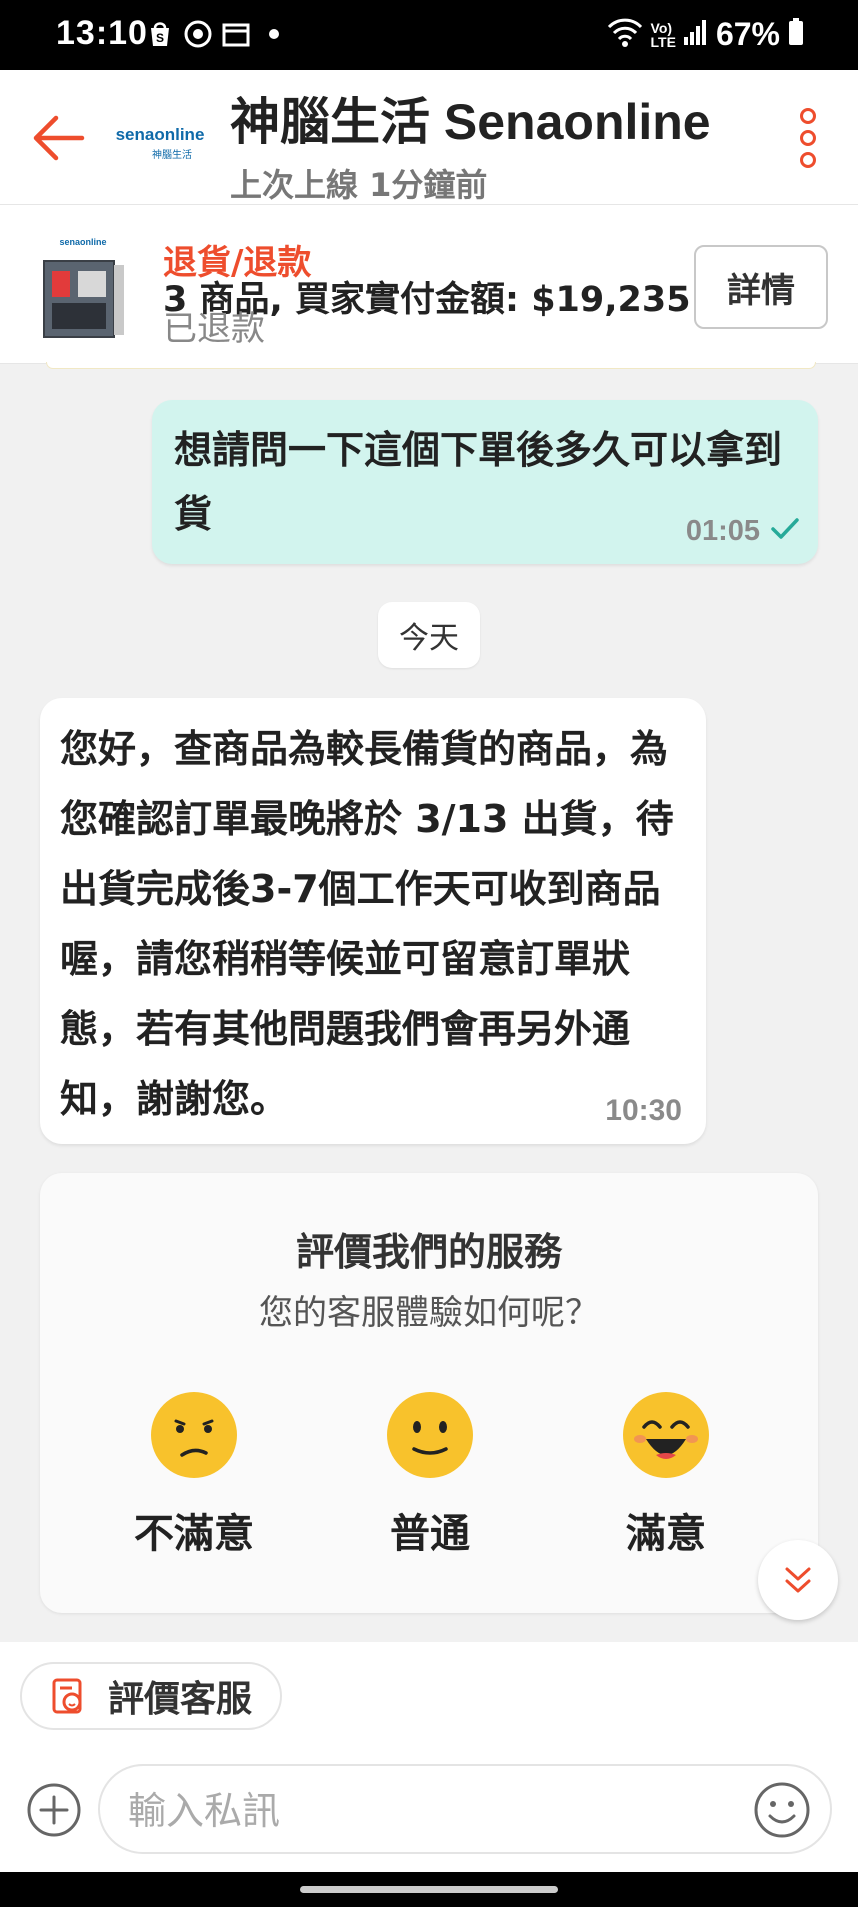 Image resolution: width=858 pixels, height=1907 pixels. Describe the element at coordinates (761, 287) in the screenshot. I see `detail-button: 詳情` at that location.